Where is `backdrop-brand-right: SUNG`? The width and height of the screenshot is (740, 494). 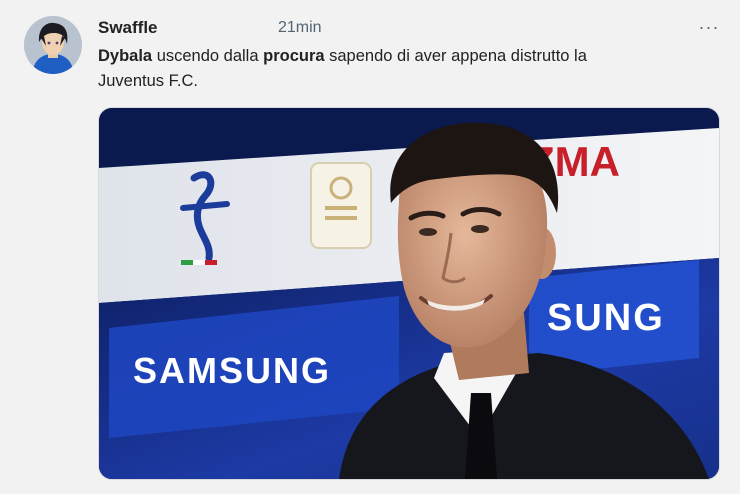 backdrop-brand-right: SUNG is located at coordinates (606, 318).